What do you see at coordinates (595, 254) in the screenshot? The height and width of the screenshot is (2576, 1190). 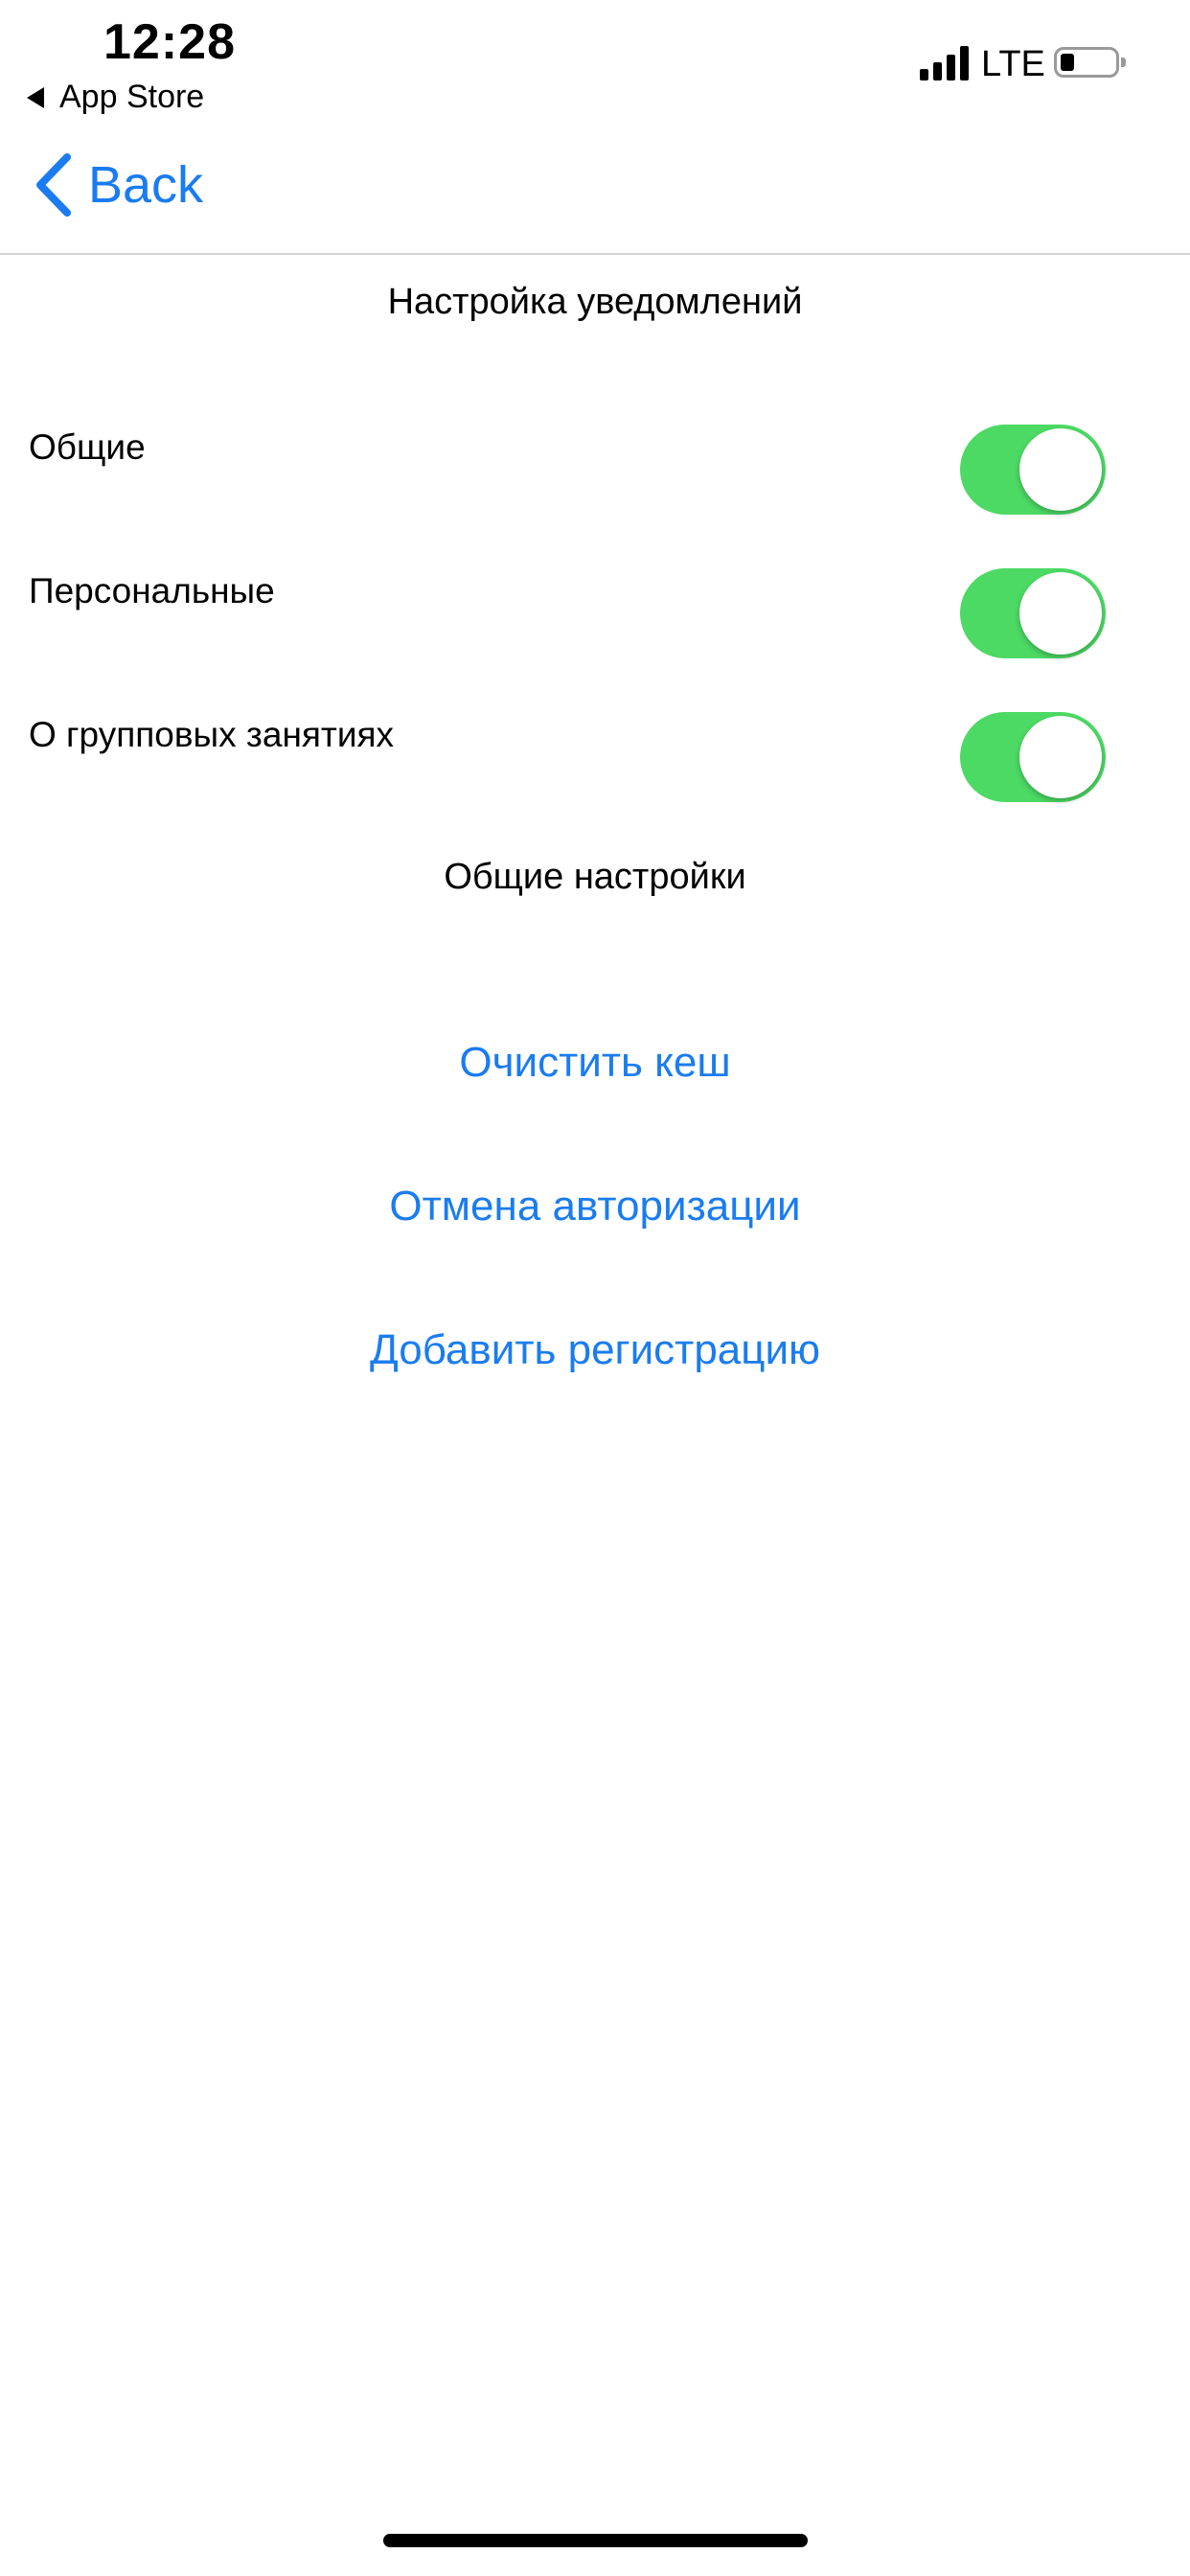 I see `nav-divider` at bounding box center [595, 254].